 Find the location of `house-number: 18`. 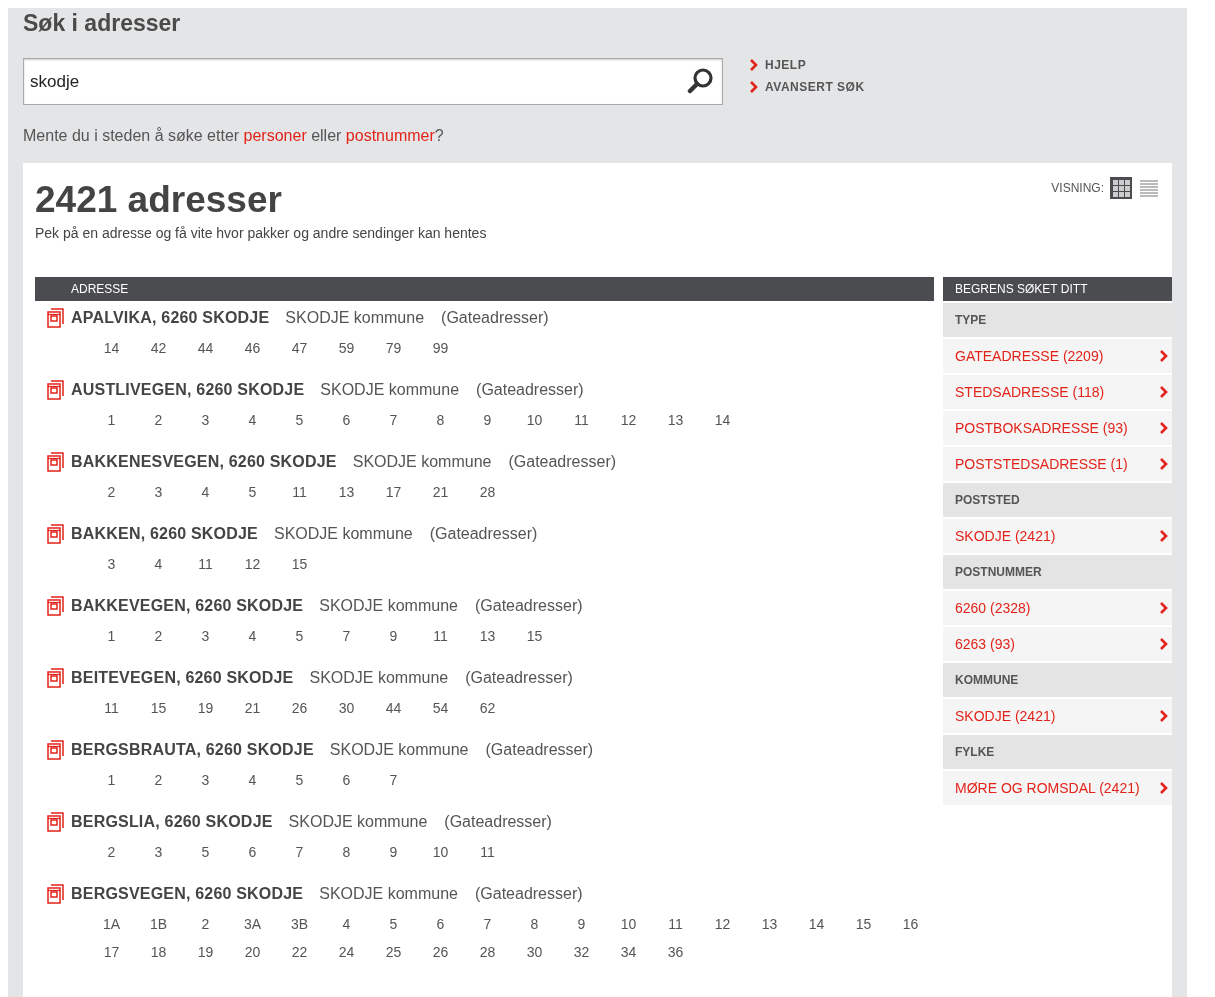

house-number: 18 is located at coordinates (158, 952).